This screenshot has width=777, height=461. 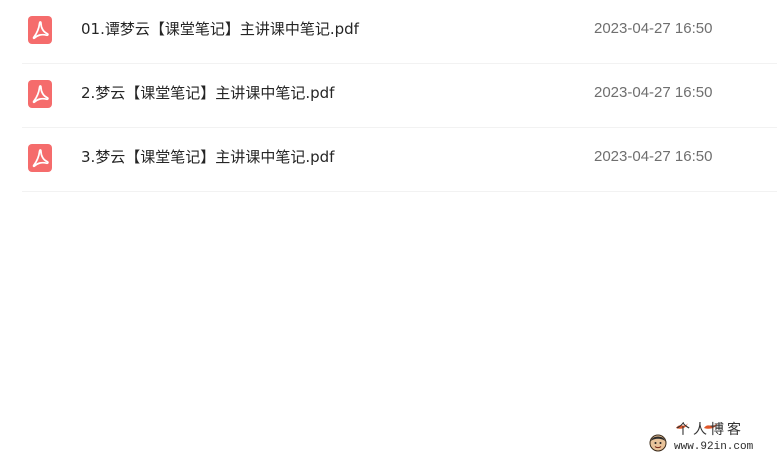 What do you see at coordinates (714, 447) in the screenshot?
I see `watermark-url: www.92in.com` at bounding box center [714, 447].